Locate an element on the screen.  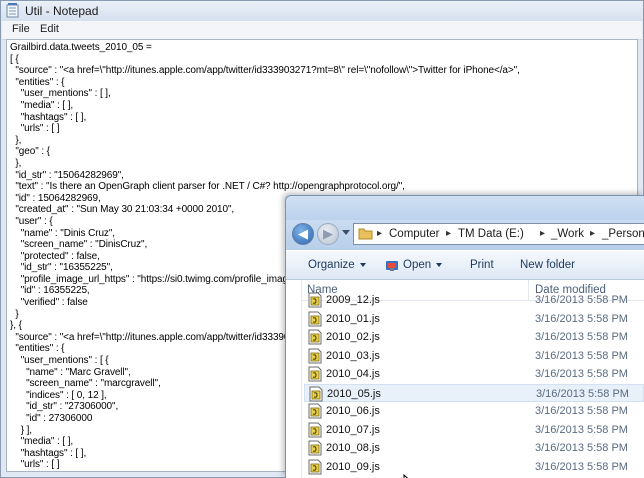
file-name: 2010_07.js is located at coordinates (353, 429).